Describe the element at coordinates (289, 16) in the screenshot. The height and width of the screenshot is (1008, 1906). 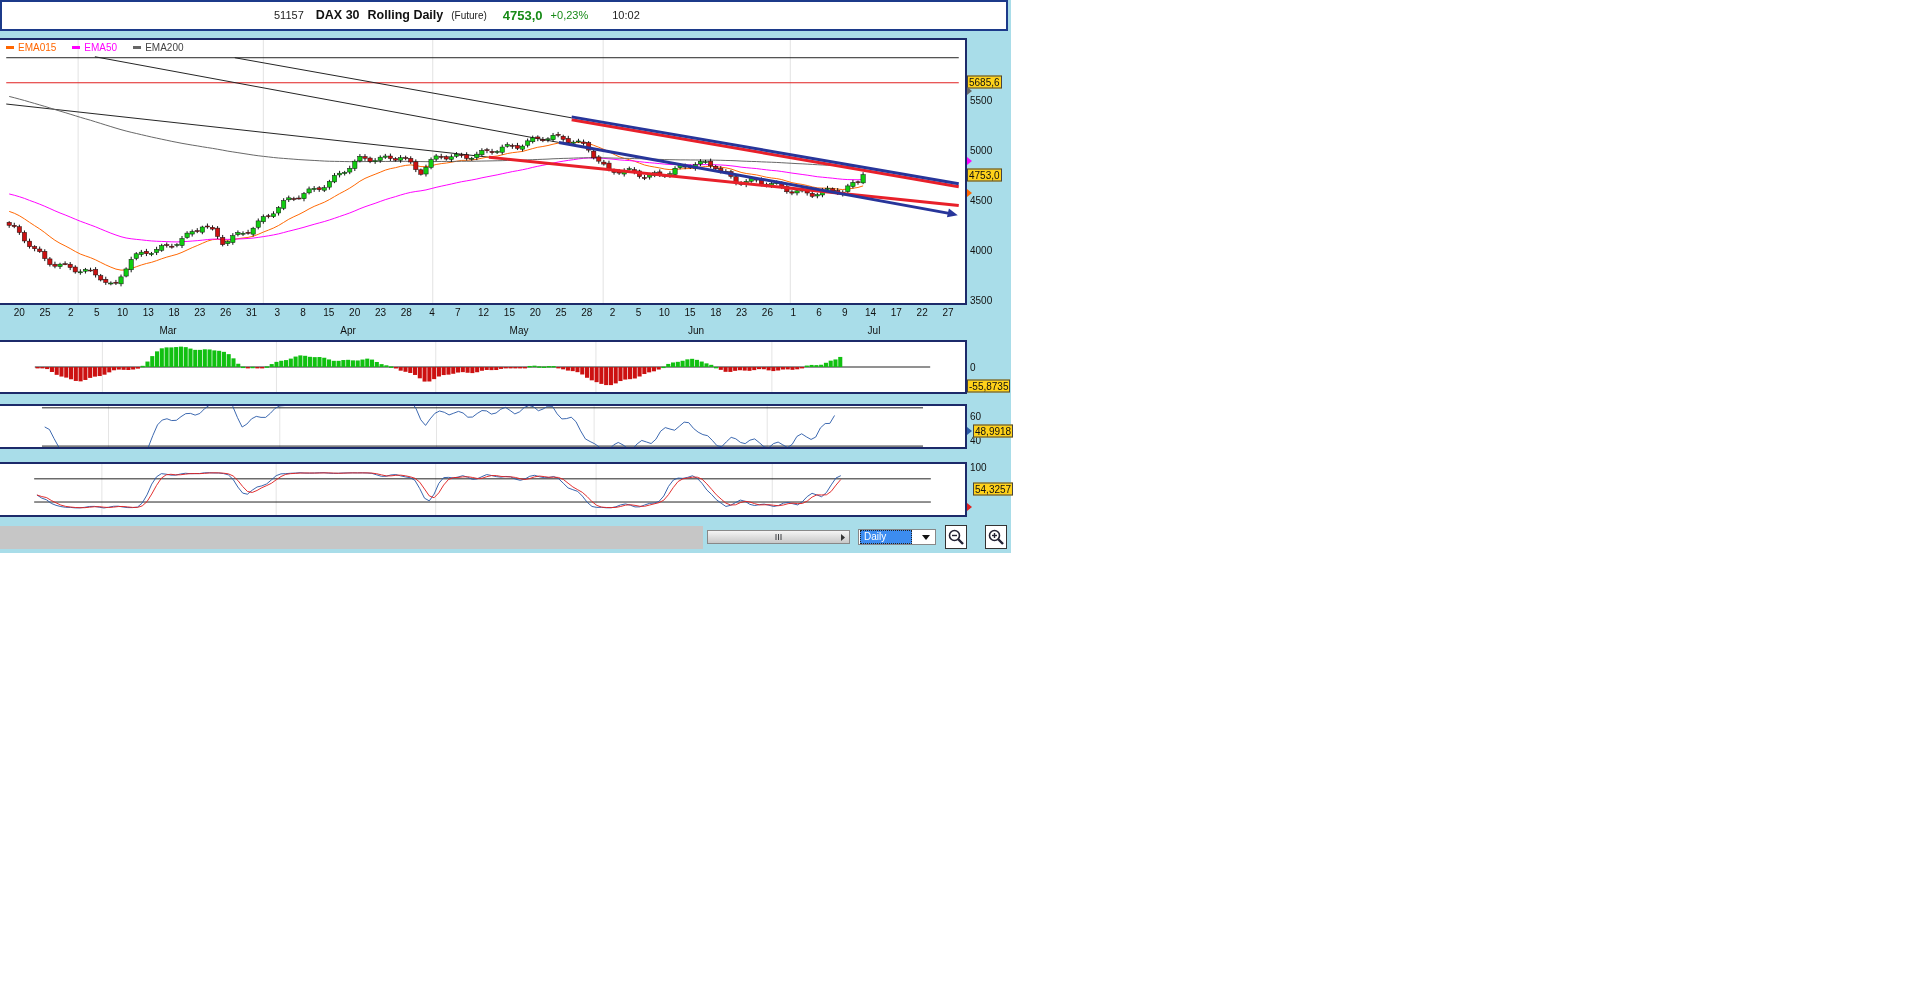
I see `instrument-code: 51157` at that location.